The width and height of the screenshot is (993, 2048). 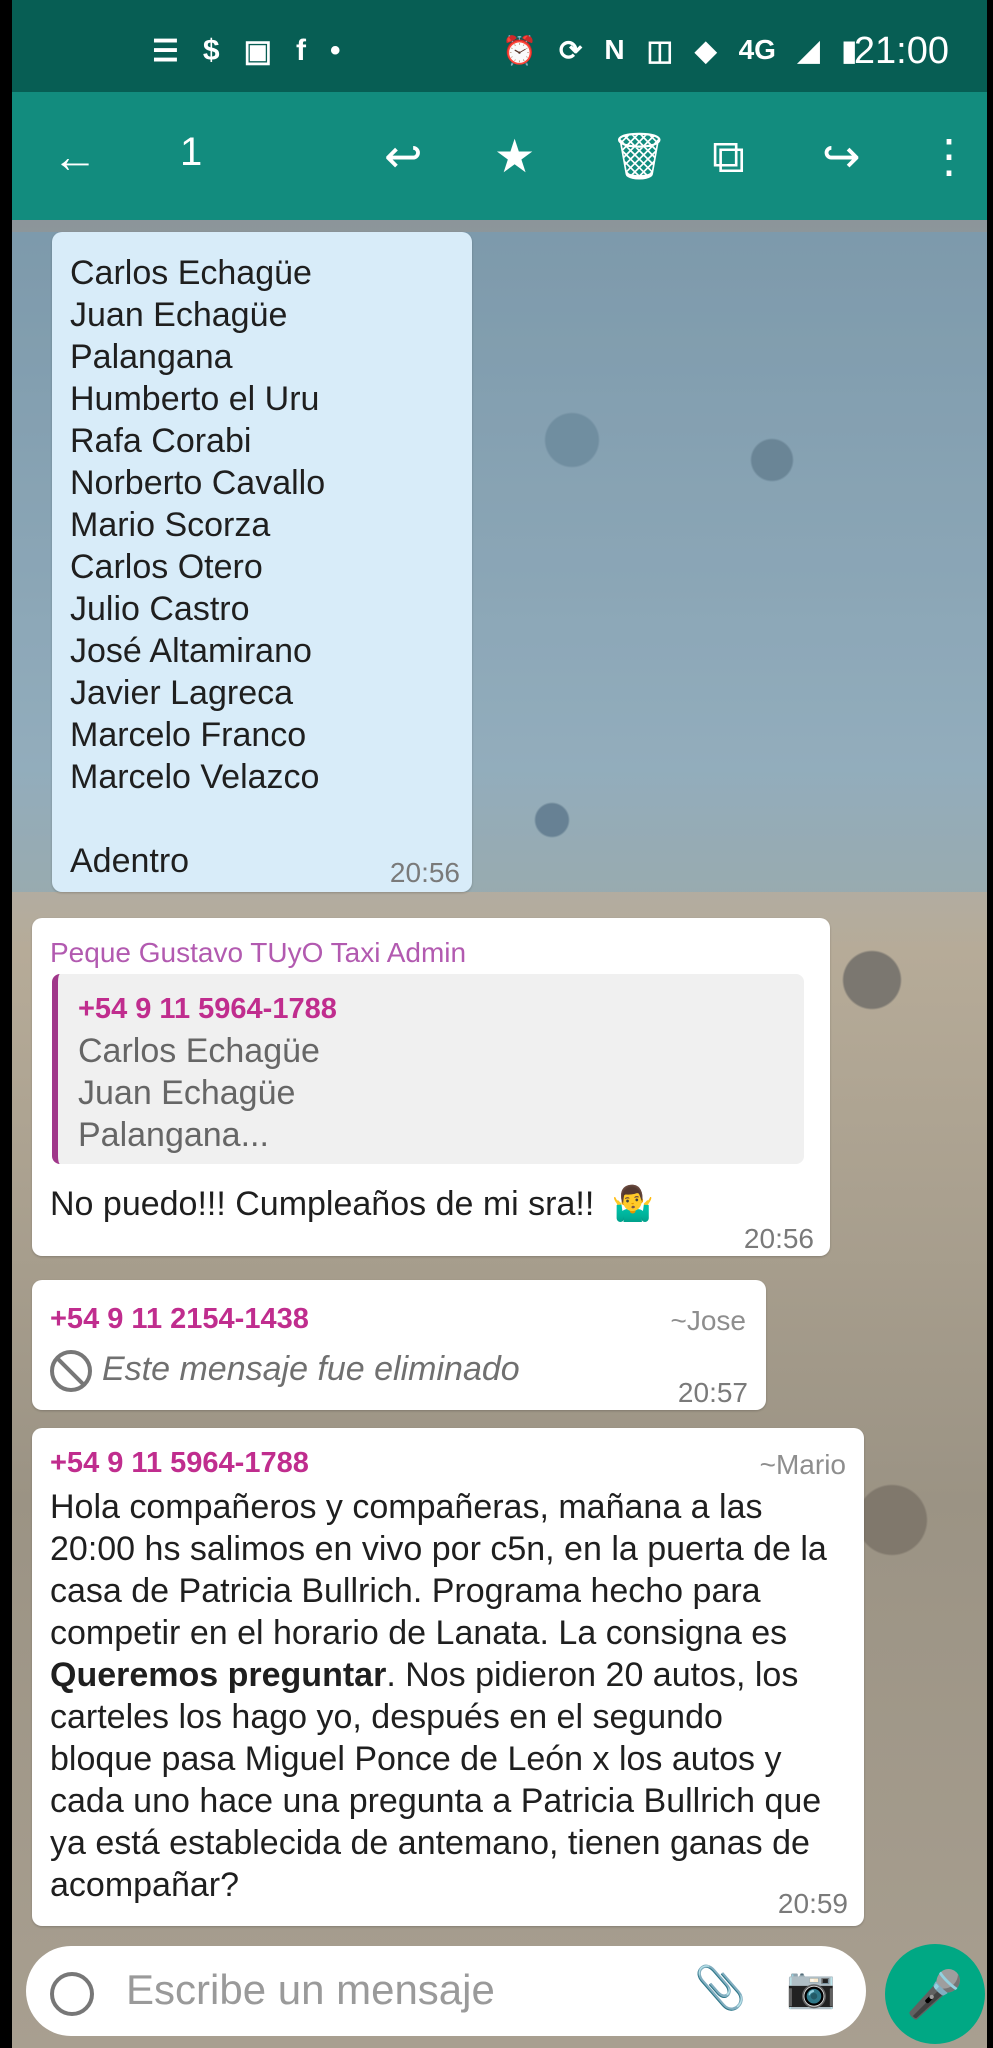 I want to click on message-input-bar: Escribe un mensaje 📎 📷, so click(x=446, y=1991).